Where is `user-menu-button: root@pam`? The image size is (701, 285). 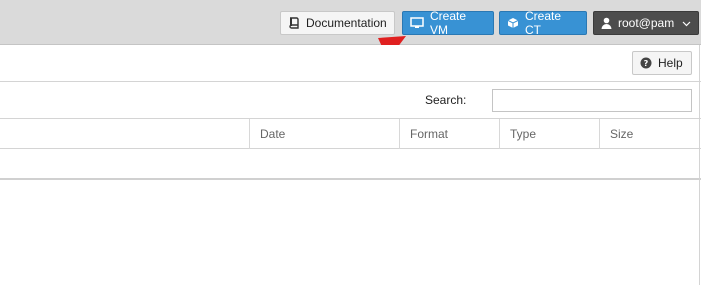
user-menu-button: root@pam is located at coordinates (646, 23).